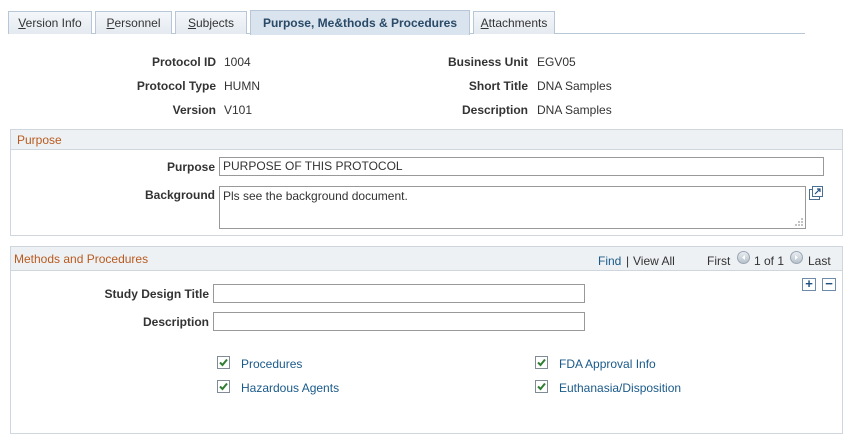 The image size is (853, 446). I want to click on tab-purpose-methods-procedures: Purpose, Me&thods & Procedures, so click(360, 22).